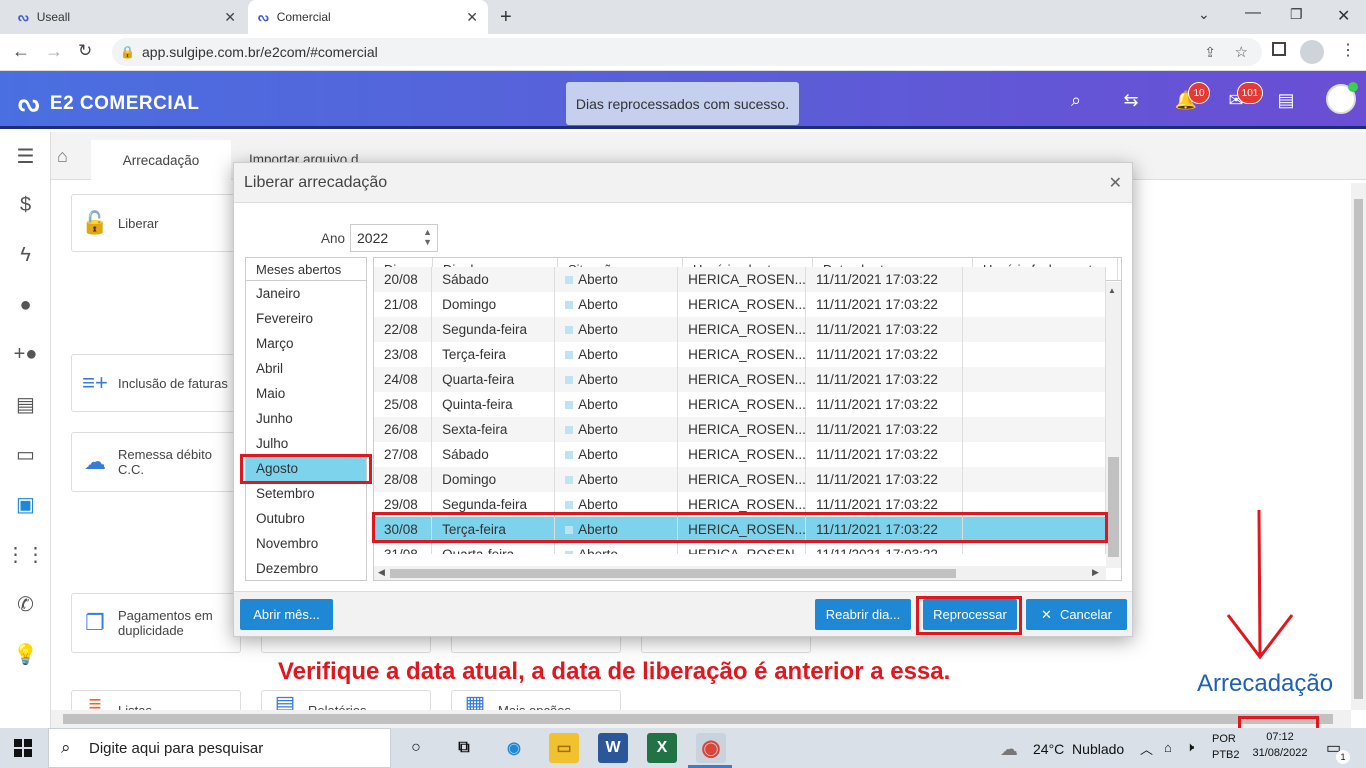  I want to click on tab-useall: ᔓ Useall ✕, so click(127, 17).